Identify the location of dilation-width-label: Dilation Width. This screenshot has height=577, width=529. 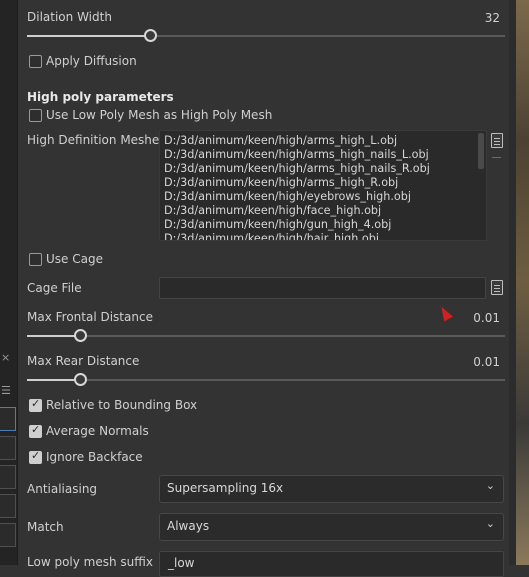
(69, 17).